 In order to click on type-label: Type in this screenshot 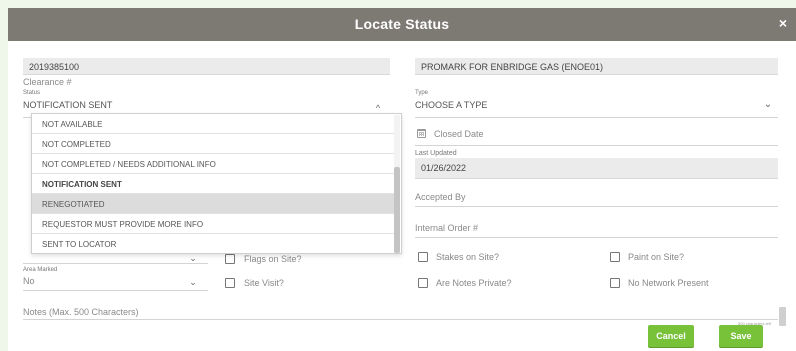, I will do `click(422, 93)`.